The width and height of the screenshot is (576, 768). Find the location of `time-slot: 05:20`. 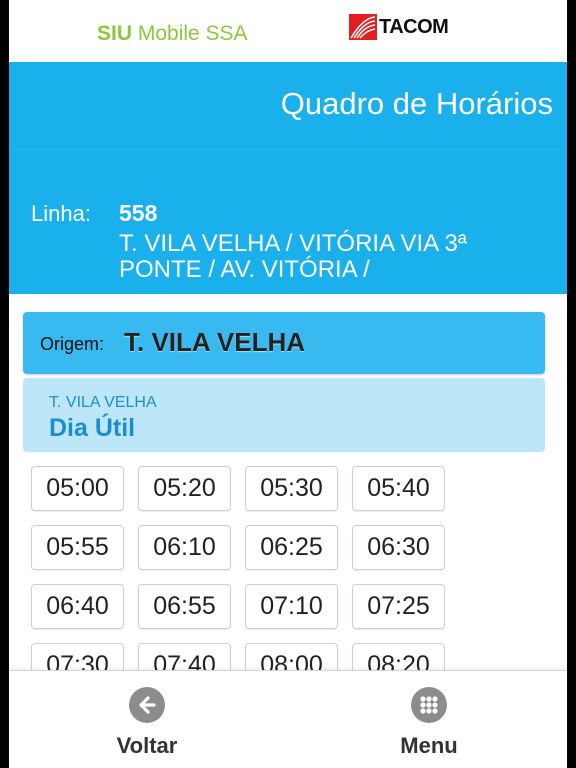

time-slot: 05:20 is located at coordinates (184, 488).